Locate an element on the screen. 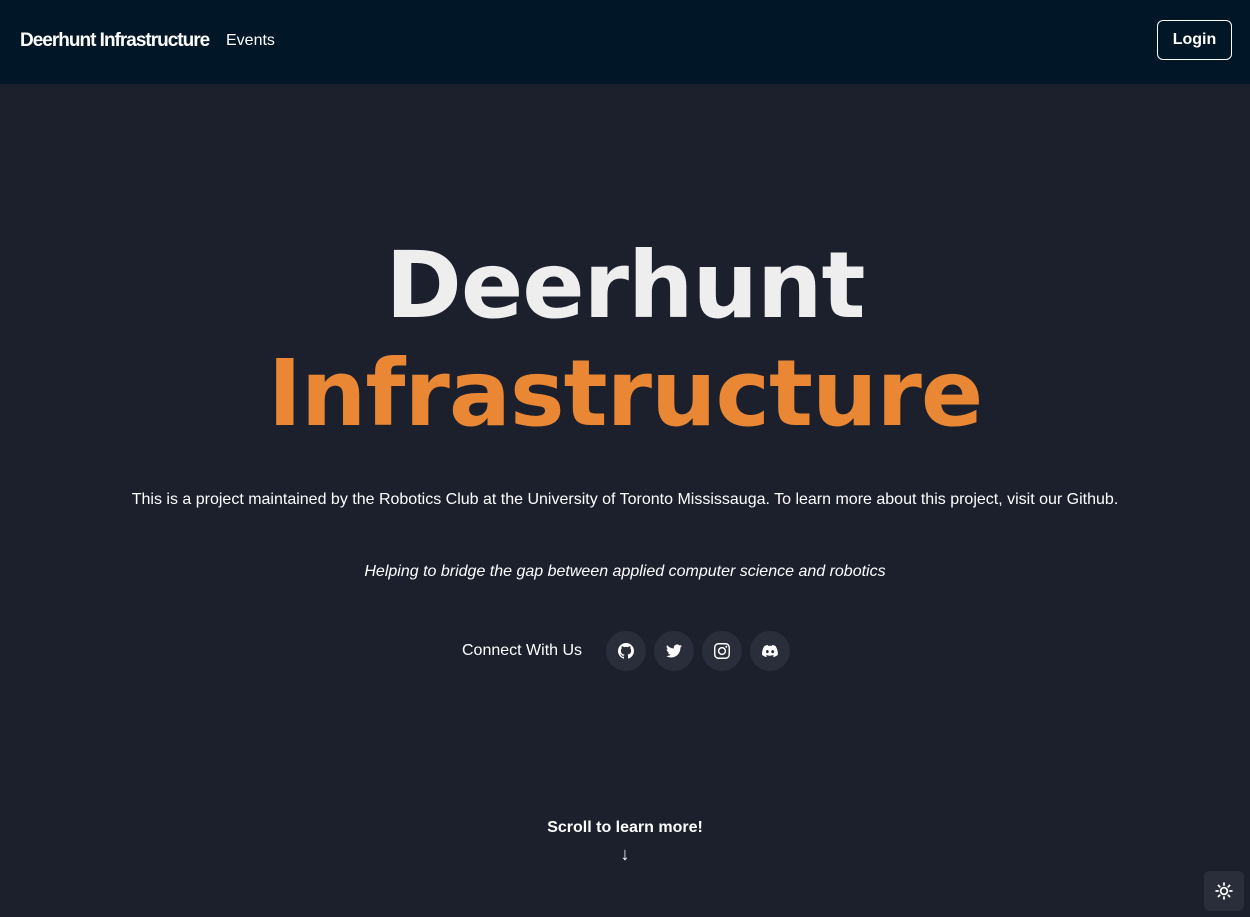  instagram-icon is located at coordinates (722, 651).